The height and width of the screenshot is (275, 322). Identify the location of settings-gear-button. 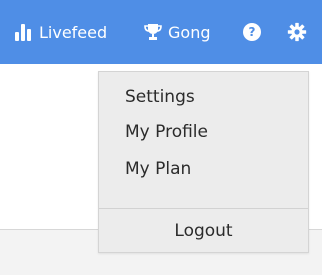
(297, 32).